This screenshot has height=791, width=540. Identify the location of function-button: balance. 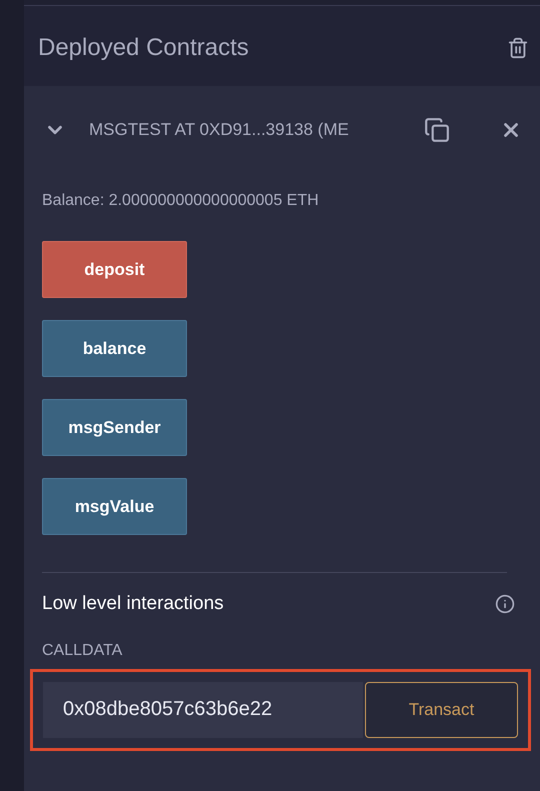
(114, 348).